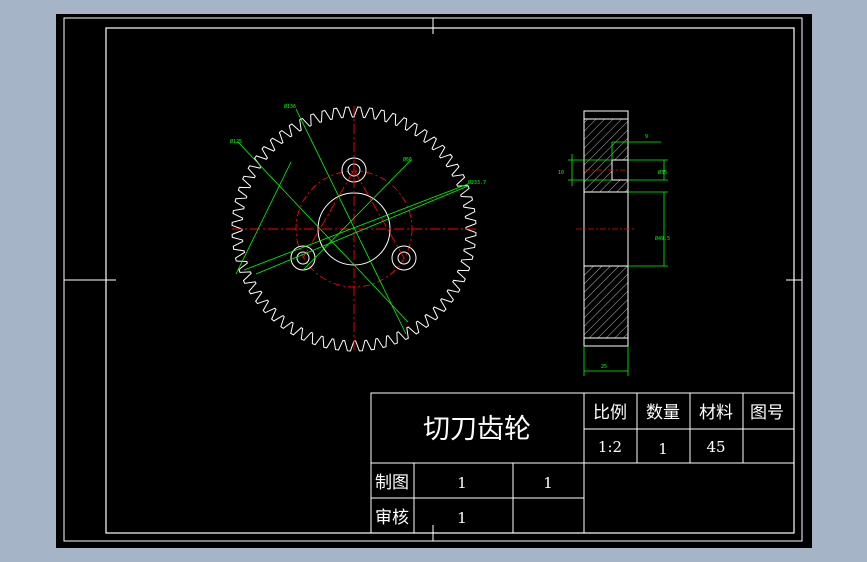  What do you see at coordinates (477, 182) in the screenshot?
I see `dim-label-4: Ø233.7` at bounding box center [477, 182].